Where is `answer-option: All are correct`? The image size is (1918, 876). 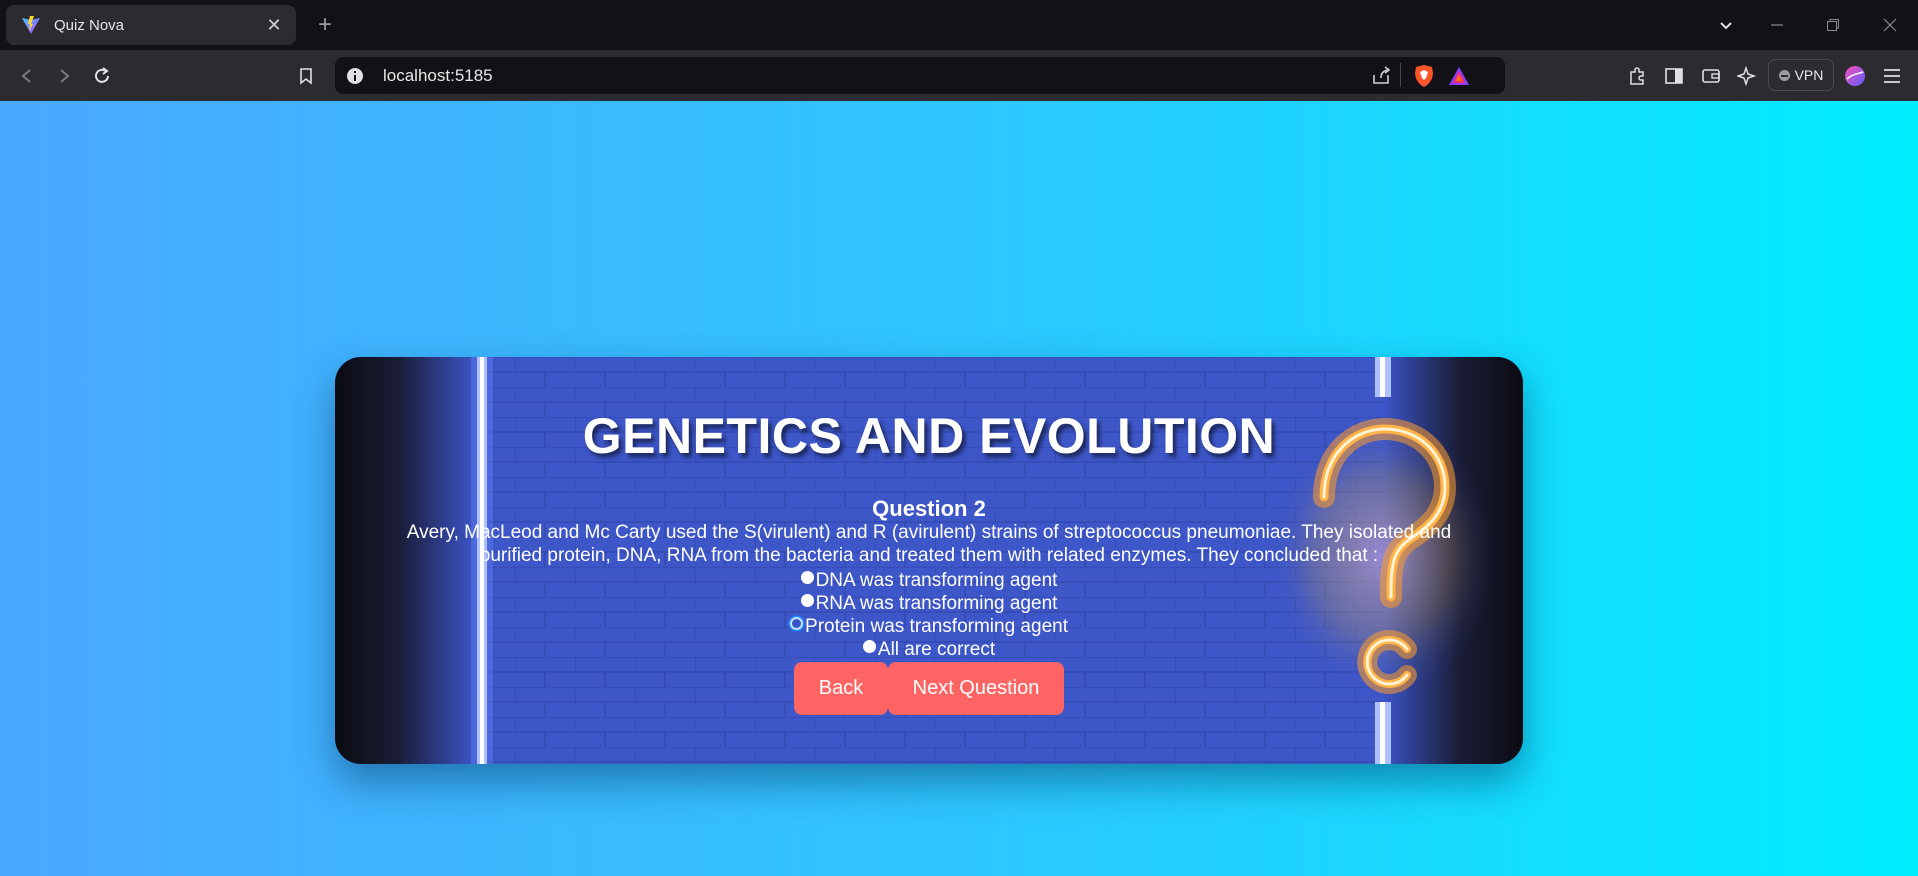 answer-option: All are correct is located at coordinates (929, 649).